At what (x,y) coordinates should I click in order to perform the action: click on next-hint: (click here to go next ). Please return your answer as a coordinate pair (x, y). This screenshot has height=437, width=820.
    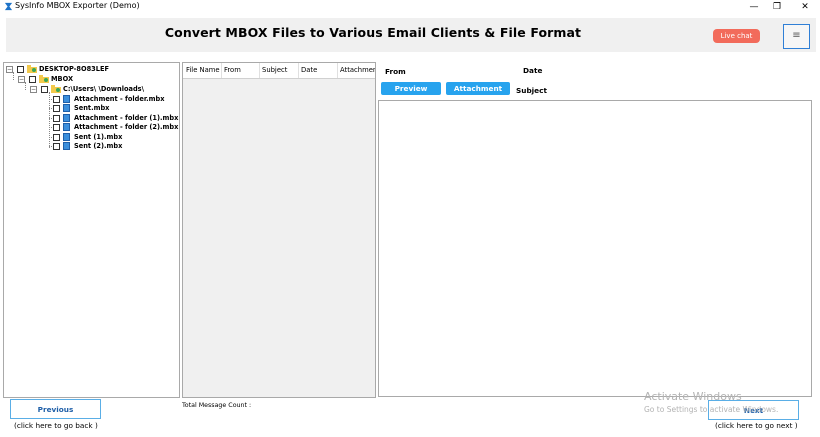
    Looking at the image, I should click on (756, 425).